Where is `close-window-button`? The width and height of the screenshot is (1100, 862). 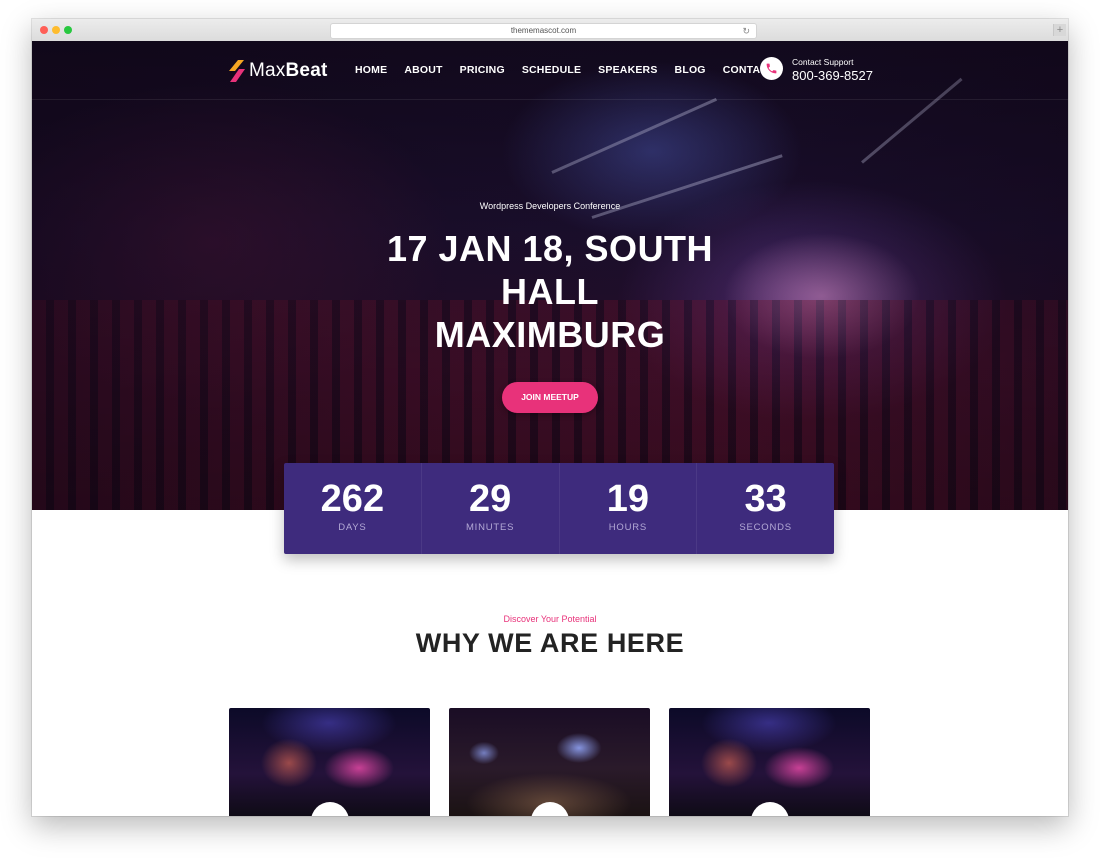 close-window-button is located at coordinates (44, 30).